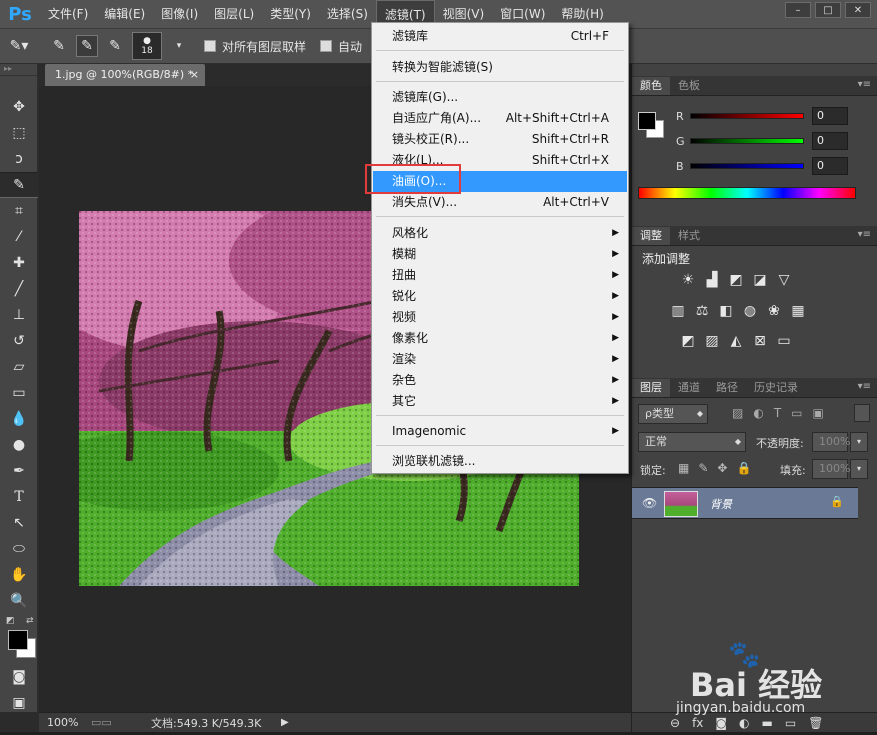  What do you see at coordinates (859, 442) in the screenshot?
I see `opacity-dropdown-icon: ▾` at bounding box center [859, 442].